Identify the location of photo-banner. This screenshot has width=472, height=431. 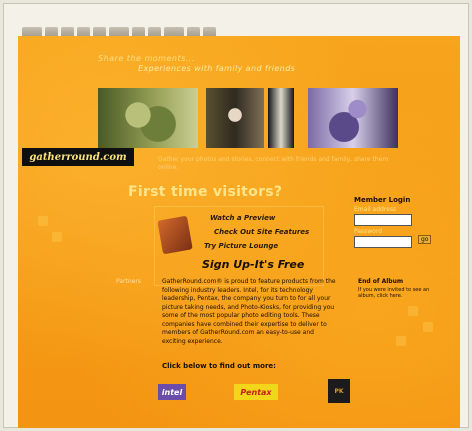
(248, 118).